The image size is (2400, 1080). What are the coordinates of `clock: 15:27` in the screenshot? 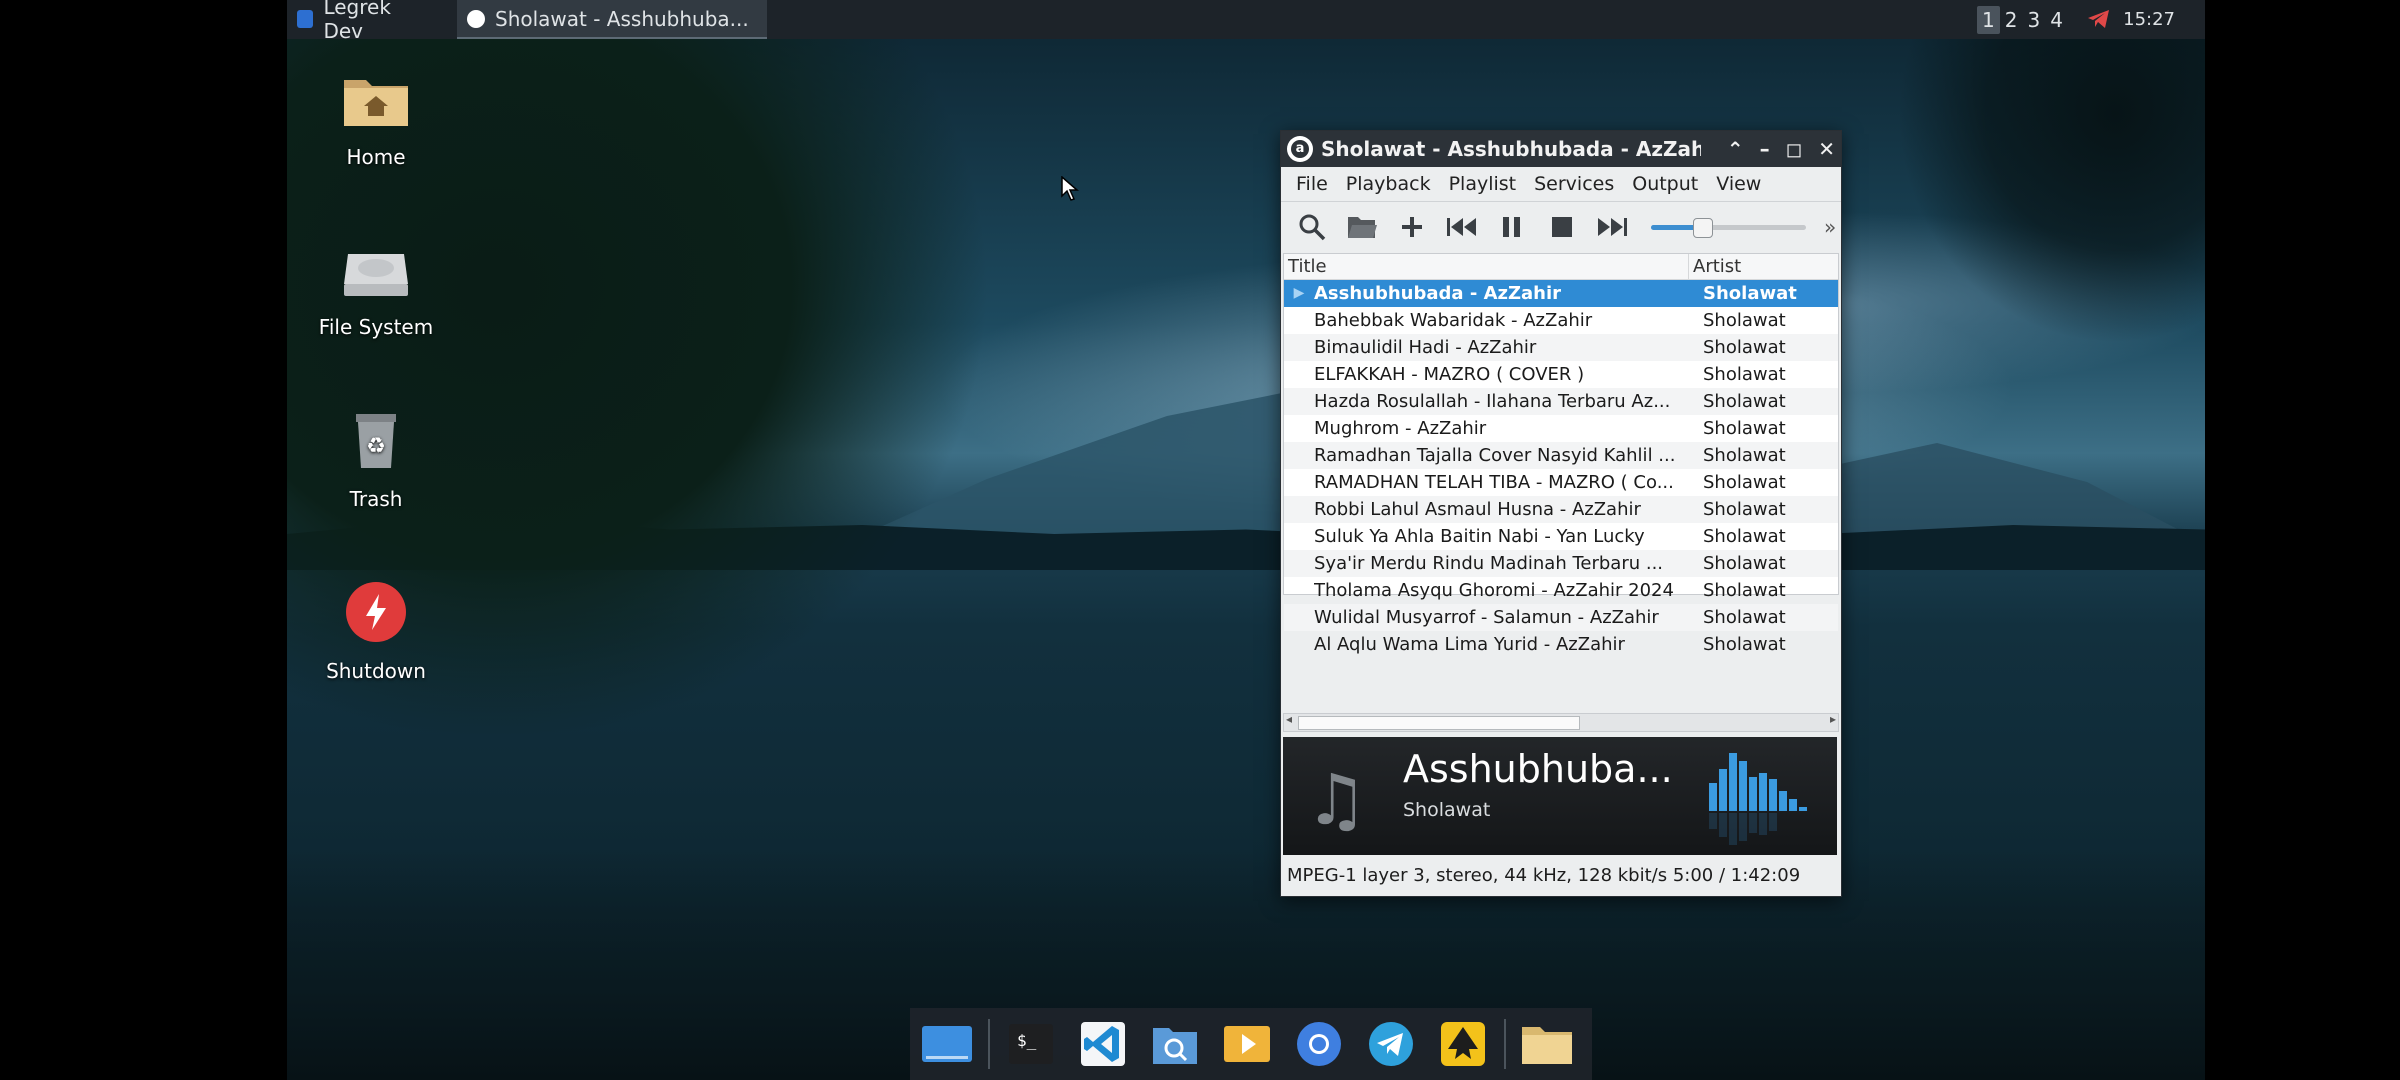 It's located at (2149, 19).